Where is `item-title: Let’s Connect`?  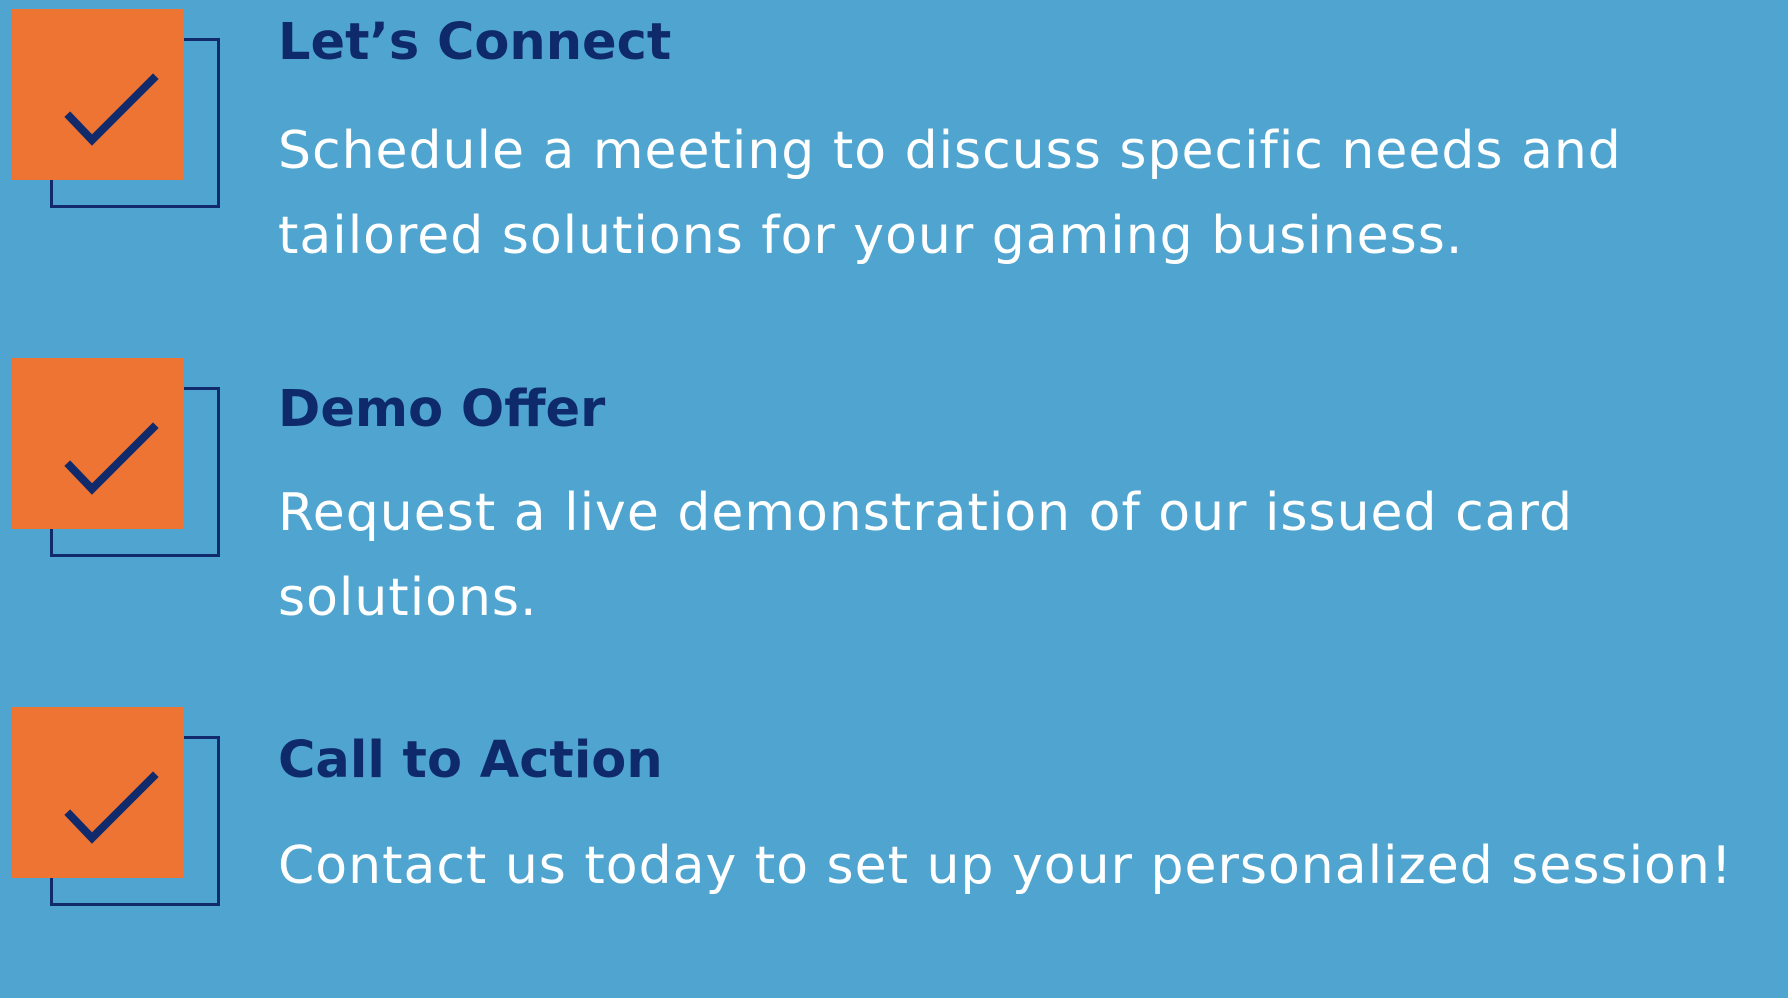
item-title: Let’s Connect is located at coordinates (475, 42).